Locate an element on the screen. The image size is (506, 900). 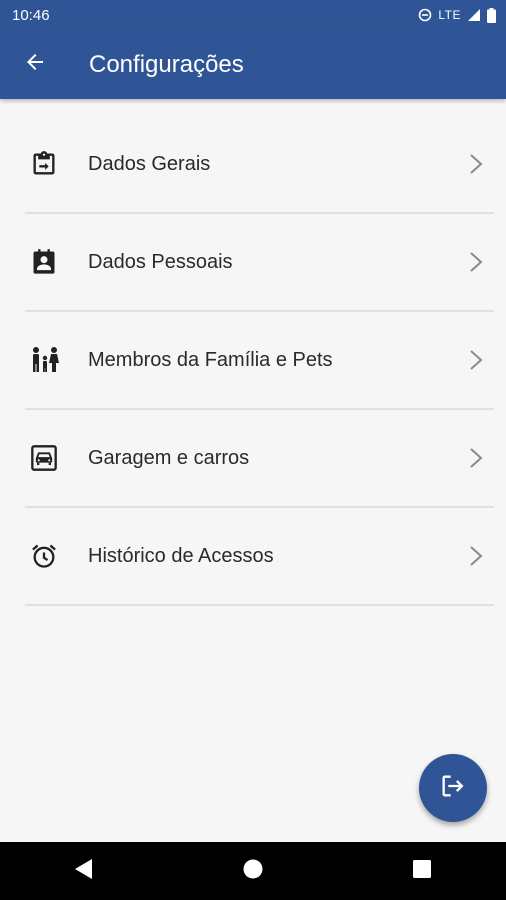
logout-icon is located at coordinates (453, 788).